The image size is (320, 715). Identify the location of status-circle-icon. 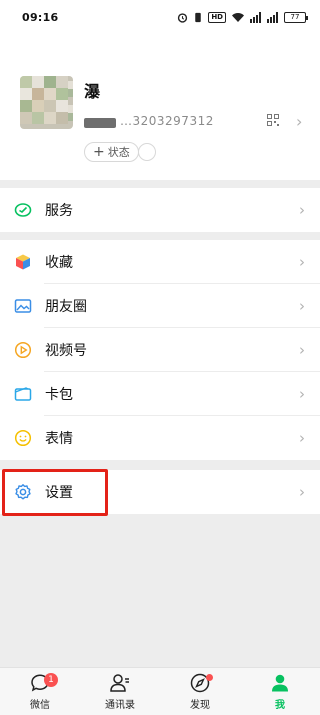
(147, 152).